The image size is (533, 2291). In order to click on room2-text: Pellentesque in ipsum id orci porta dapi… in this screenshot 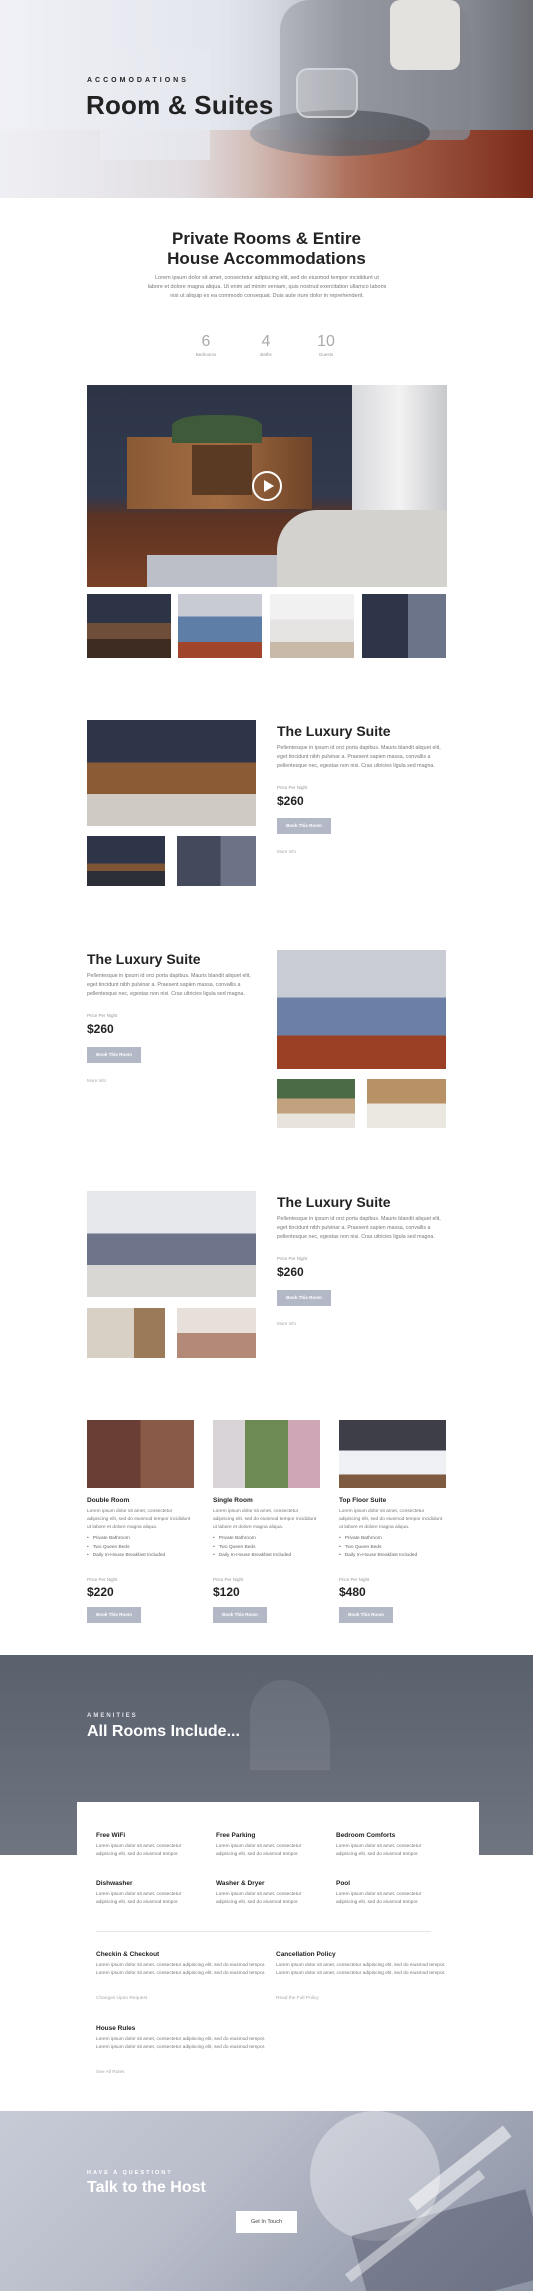, I will do `click(169, 985)`.